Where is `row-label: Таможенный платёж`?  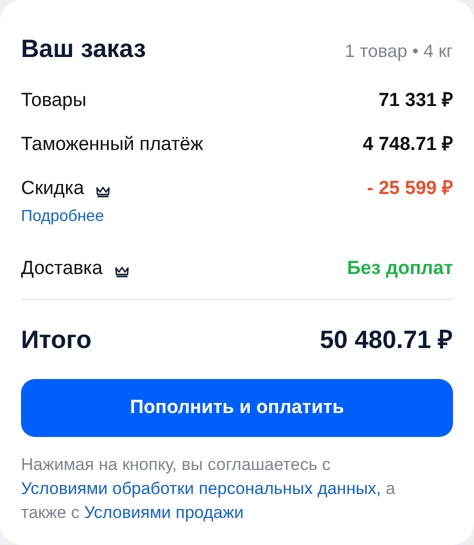
row-label: Таможенный платёж is located at coordinates (112, 145).